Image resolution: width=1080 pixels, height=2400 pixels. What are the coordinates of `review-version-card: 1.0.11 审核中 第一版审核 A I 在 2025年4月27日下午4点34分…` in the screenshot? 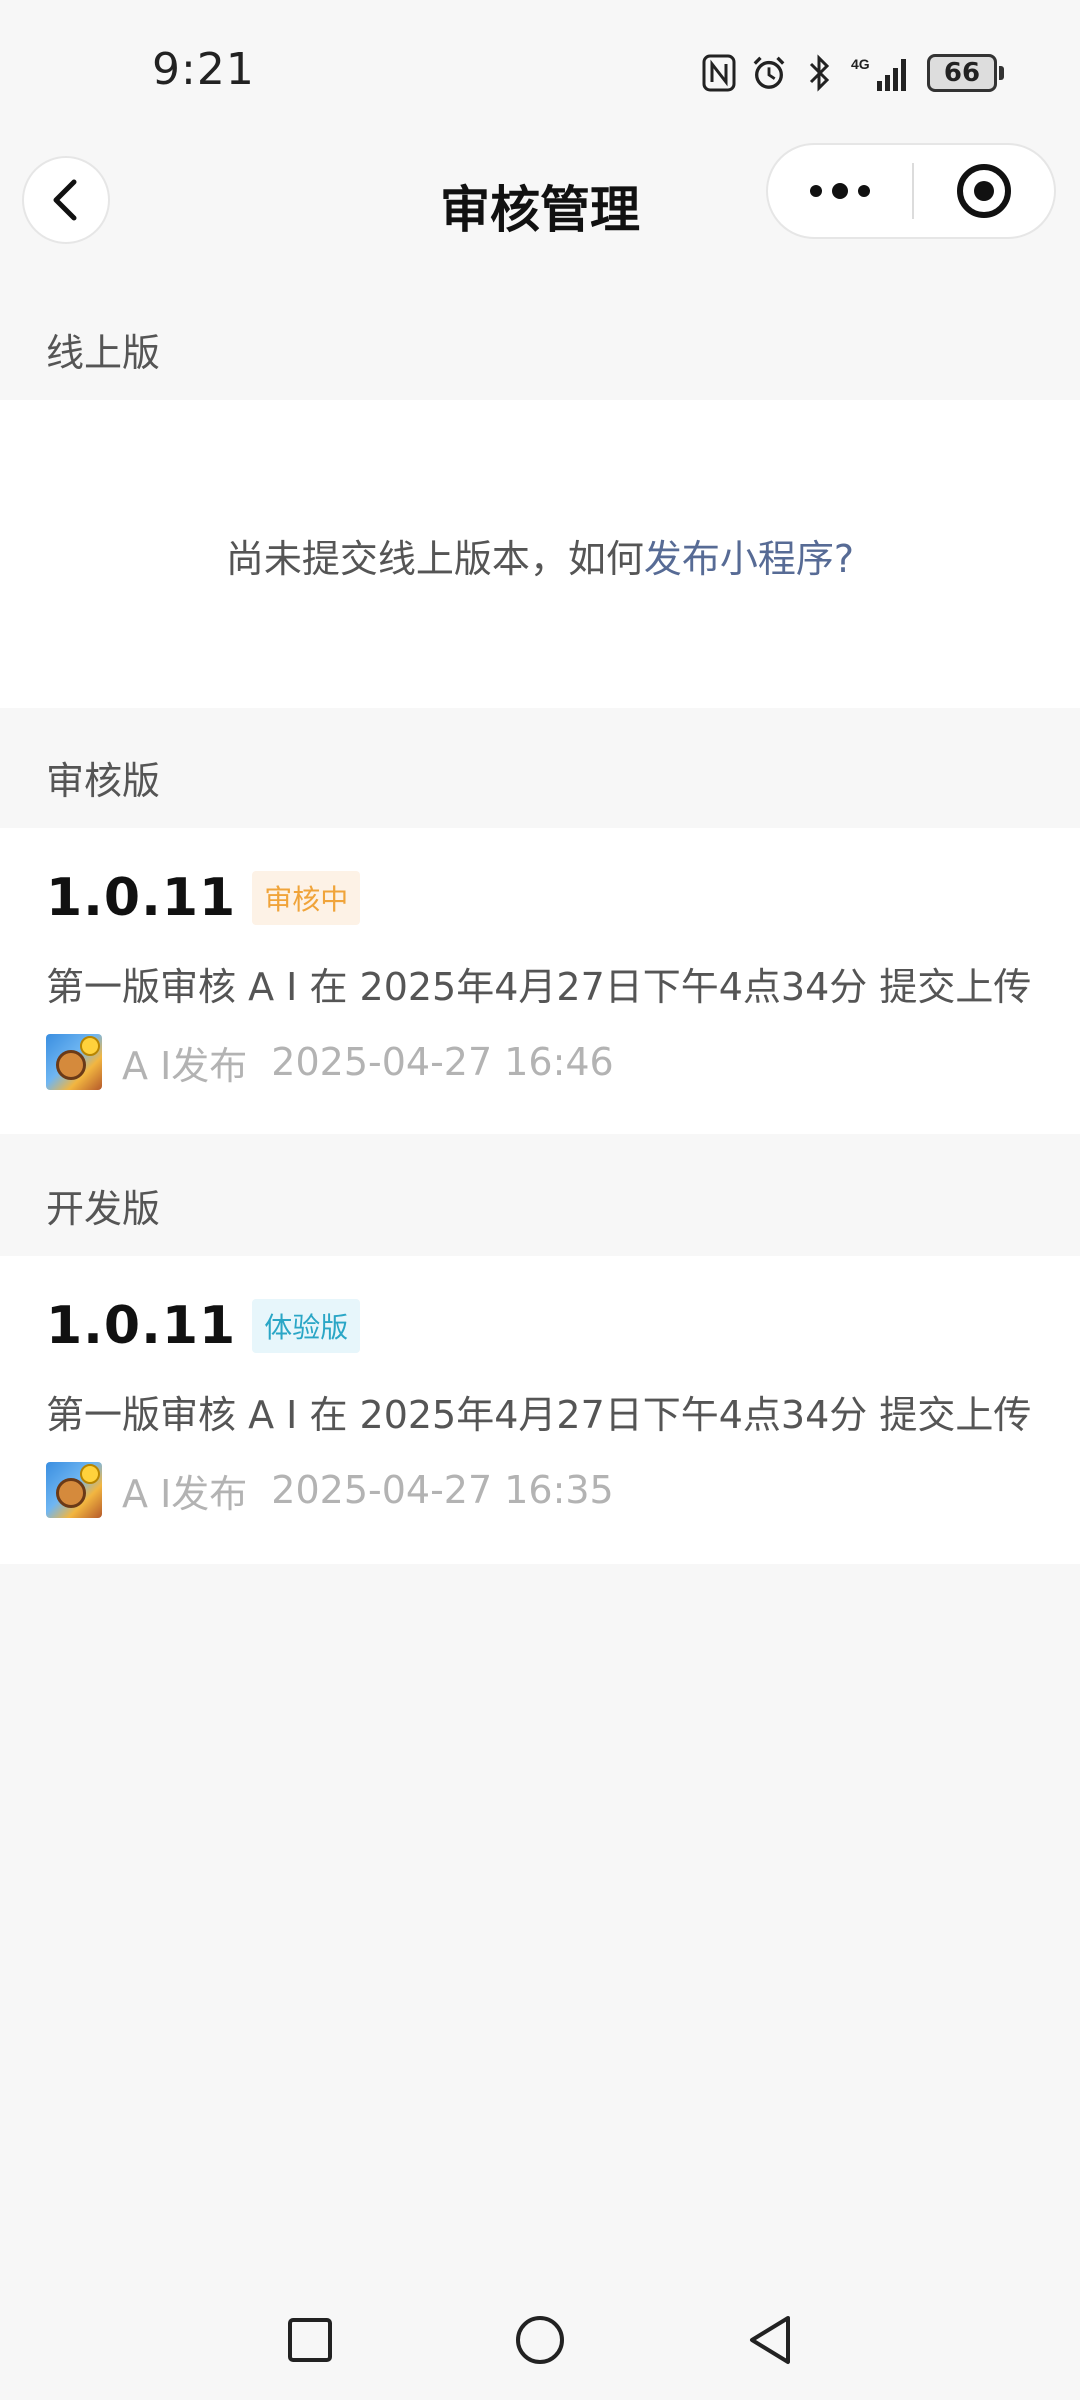 It's located at (540, 981).